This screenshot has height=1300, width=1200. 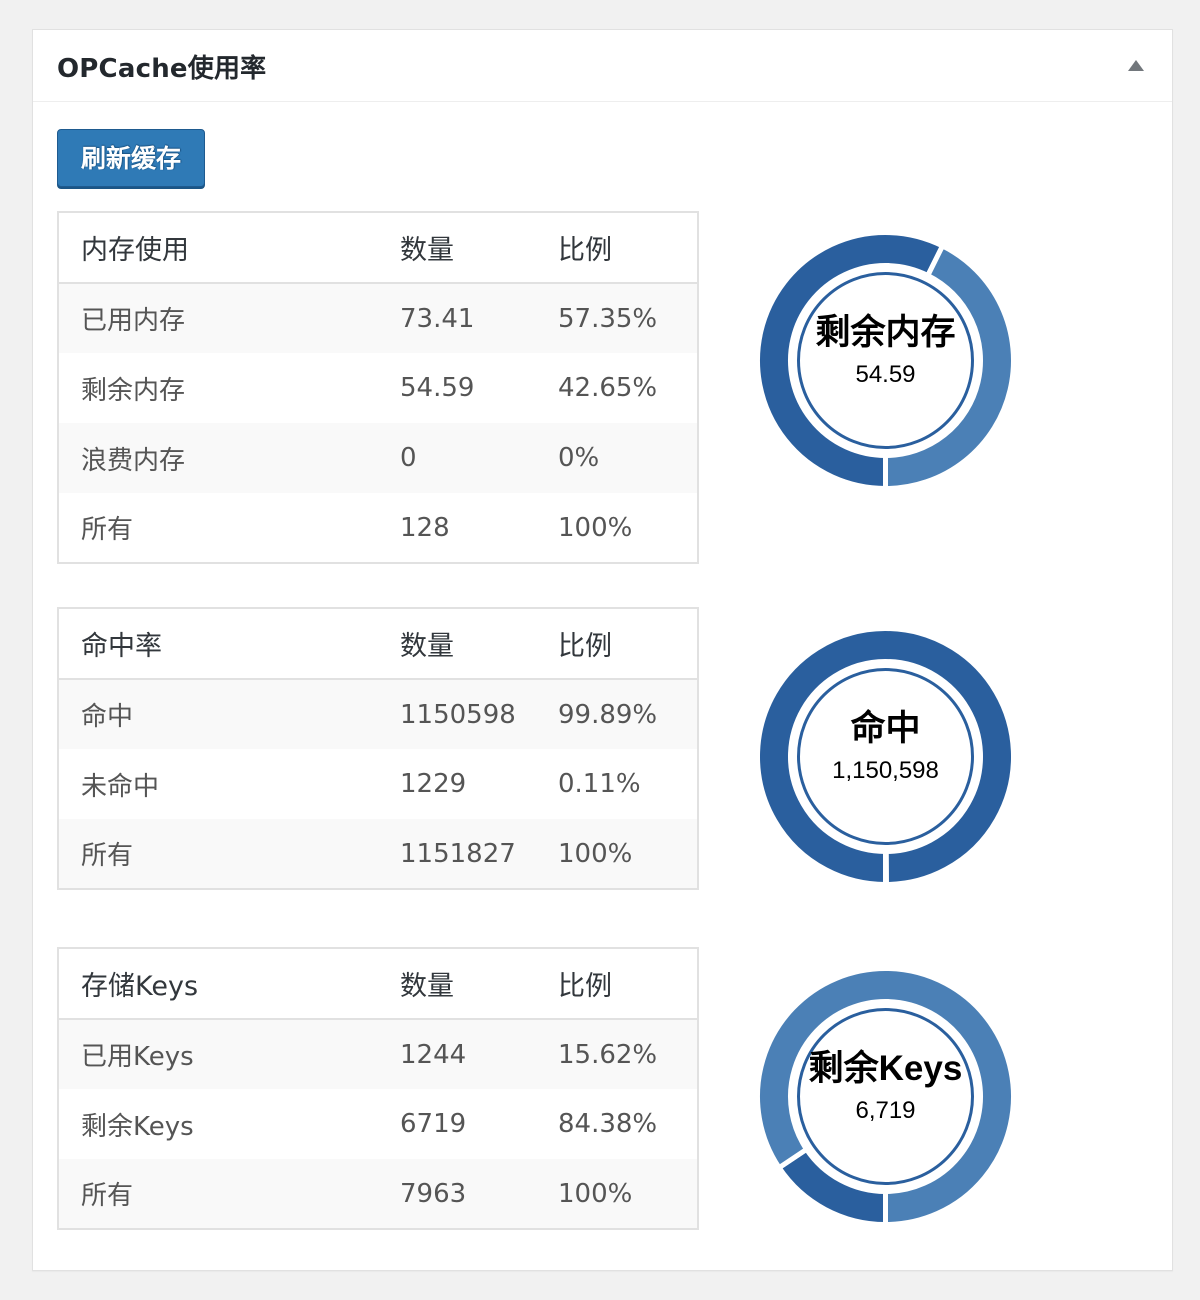 What do you see at coordinates (458, 714) in the screenshot?
I see `row-count: 1150598` at bounding box center [458, 714].